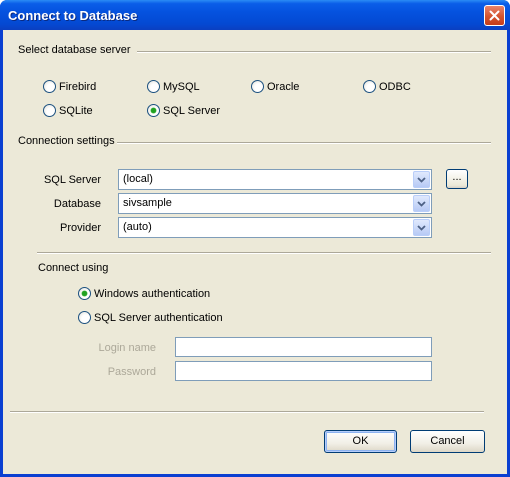 The height and width of the screenshot is (477, 510). What do you see at coordinates (158, 317) in the screenshot?
I see `radio-label-sql-auth: SQL Server authentication` at bounding box center [158, 317].